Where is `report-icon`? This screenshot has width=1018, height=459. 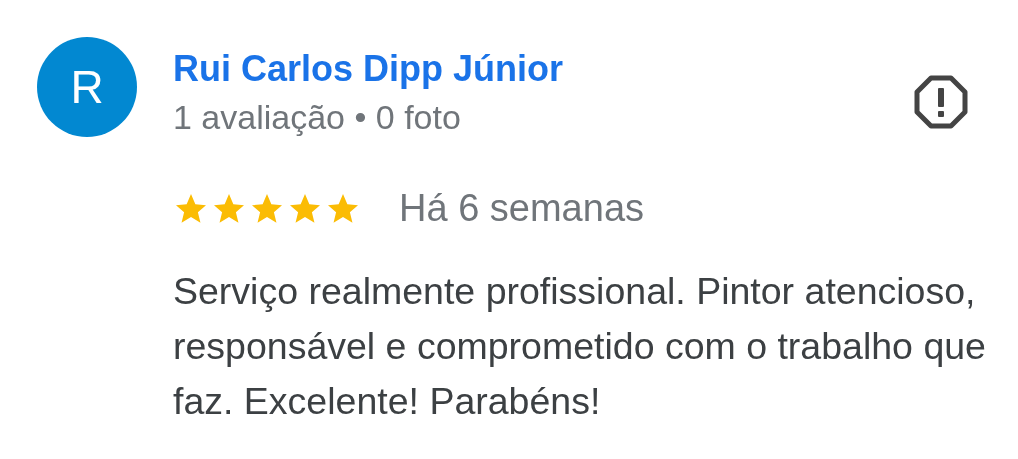
report-icon is located at coordinates (941, 102).